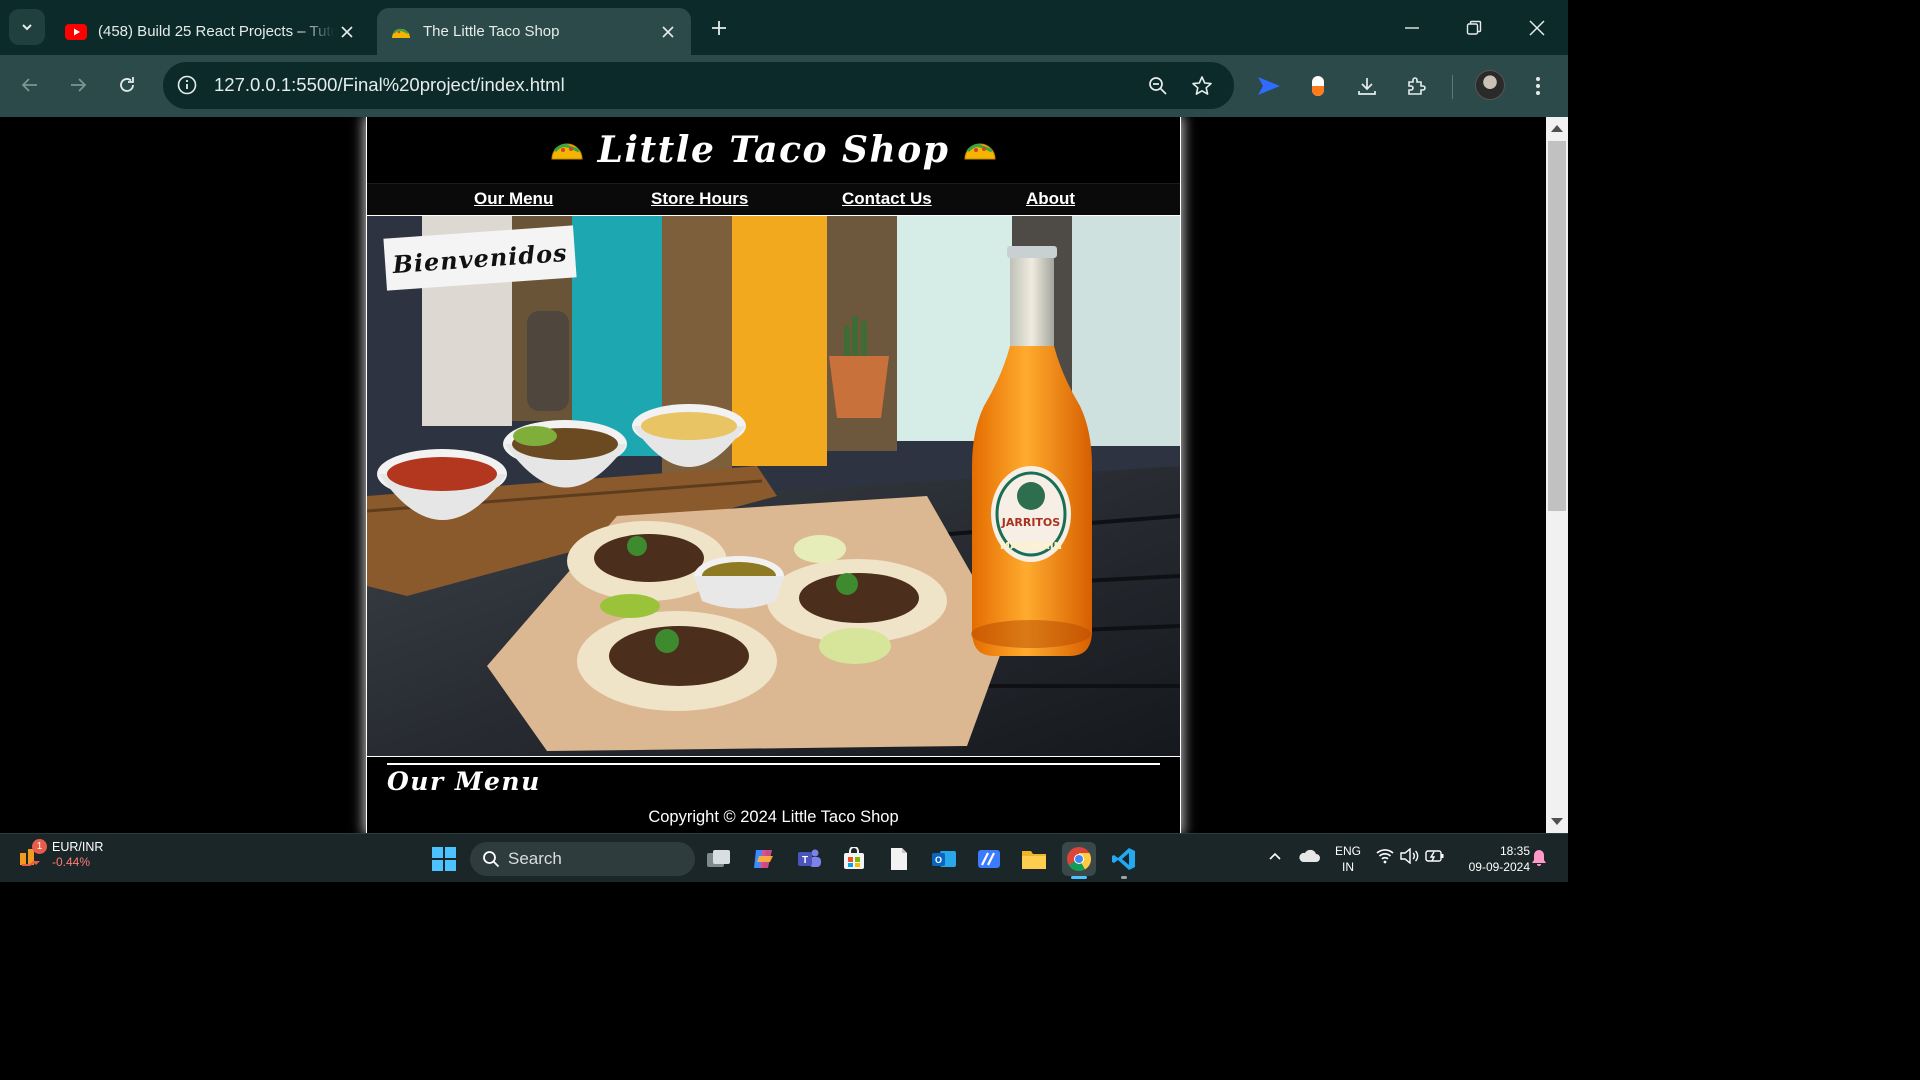 This screenshot has height=1080, width=1920. Describe the element at coordinates (78, 85) in the screenshot. I see `forward-button` at that location.